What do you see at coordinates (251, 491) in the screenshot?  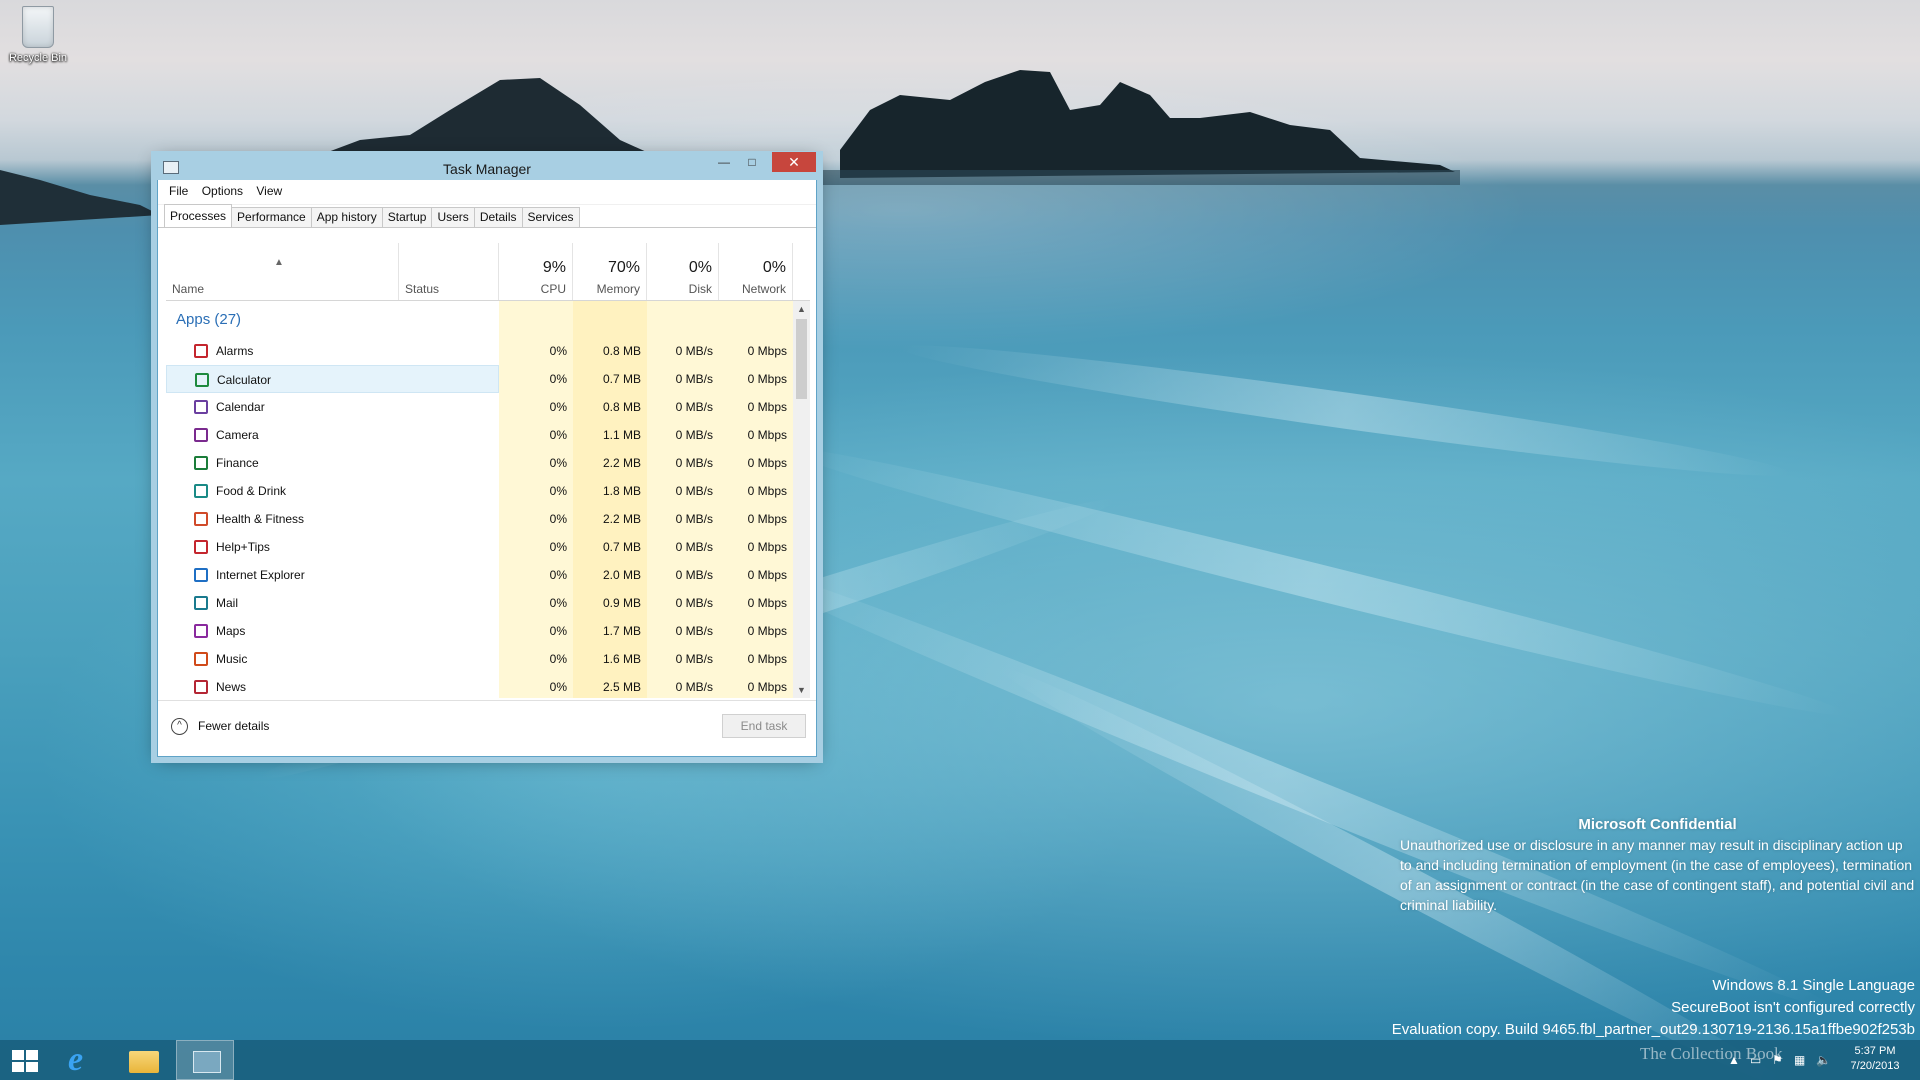 I see `process-name: Food & Drink` at bounding box center [251, 491].